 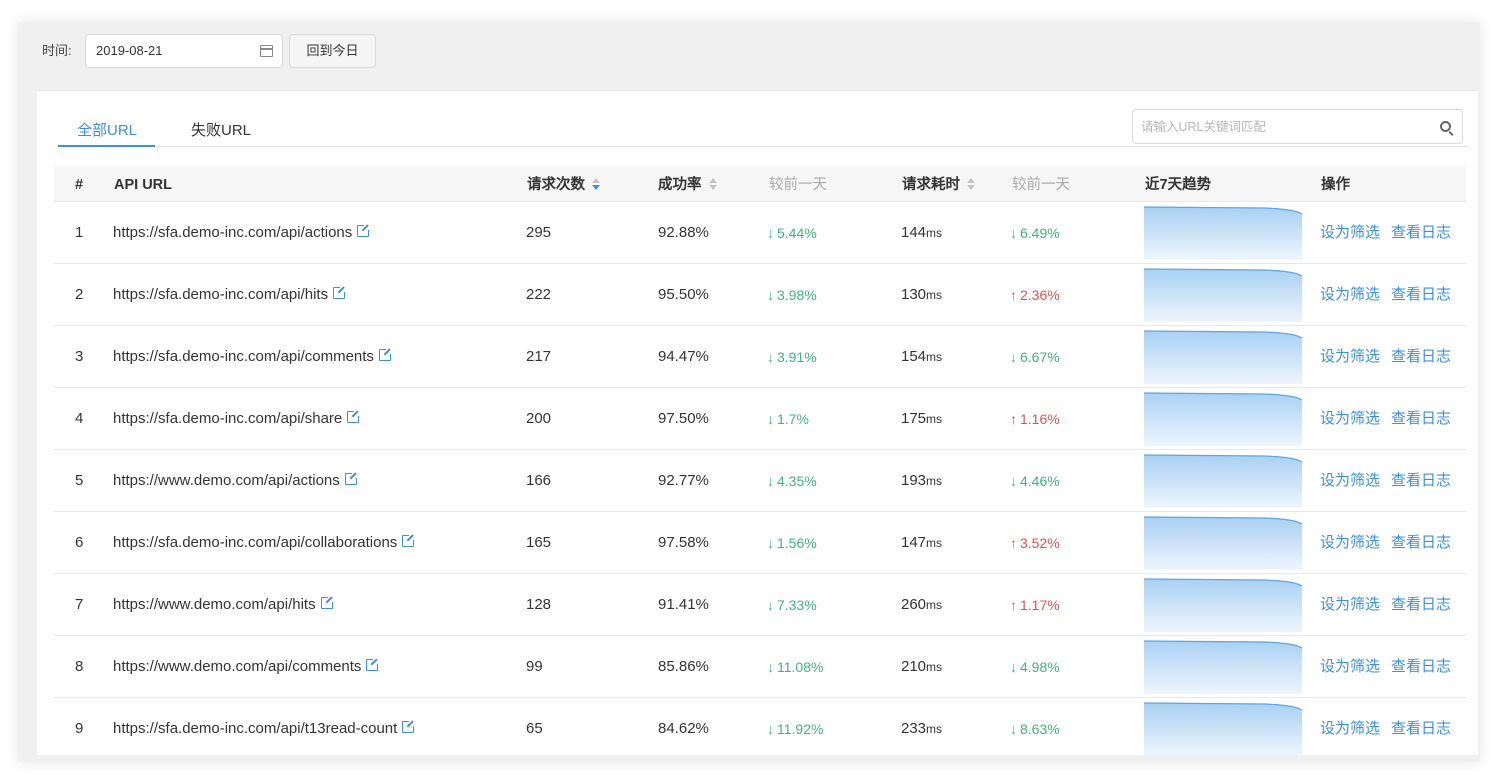 I want to click on request-count: 166, so click(x=539, y=480).